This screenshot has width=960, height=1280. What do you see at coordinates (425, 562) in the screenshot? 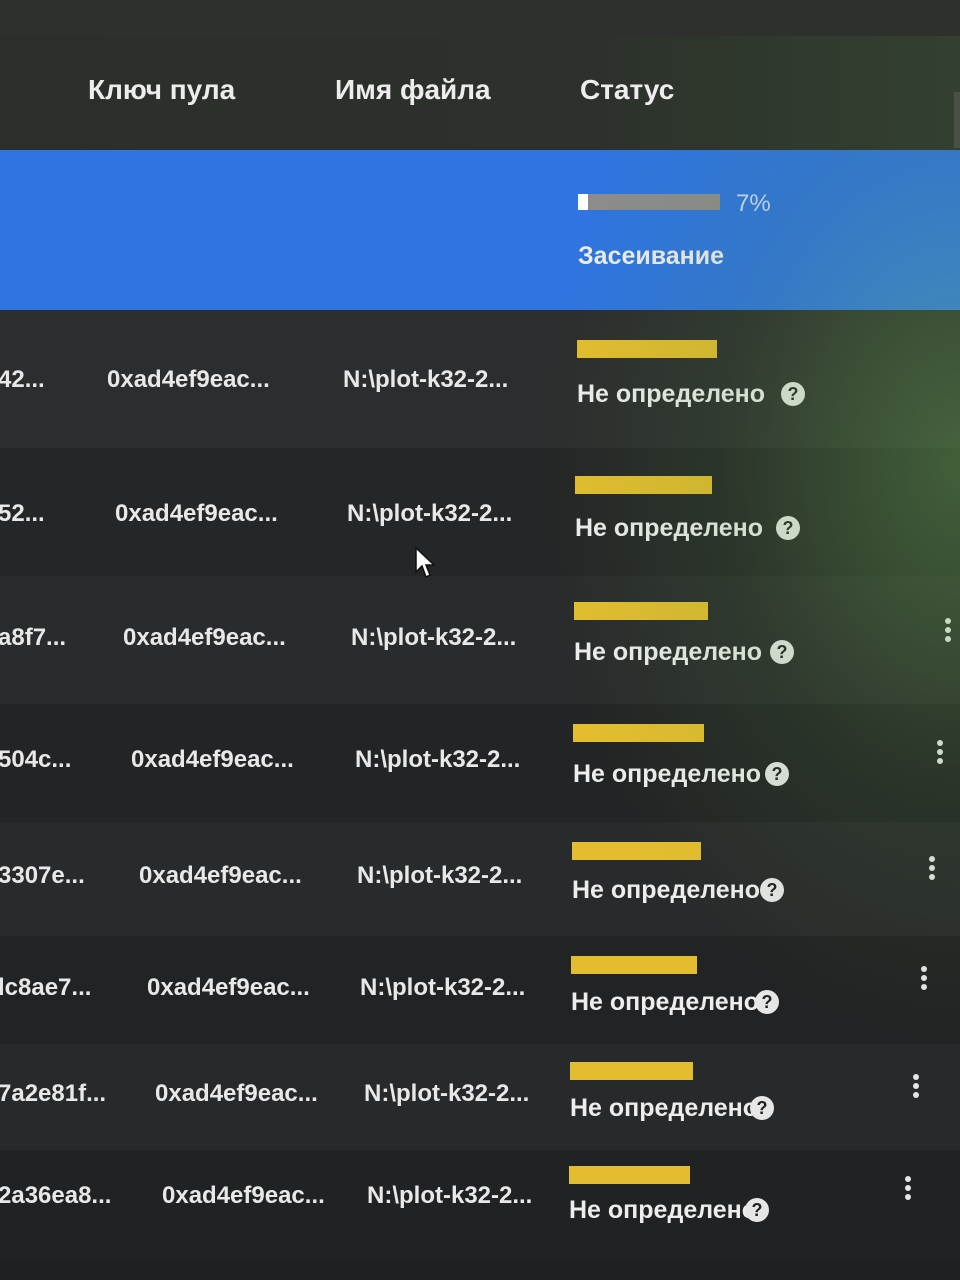
I see `mouse-pointer-icon` at bounding box center [425, 562].